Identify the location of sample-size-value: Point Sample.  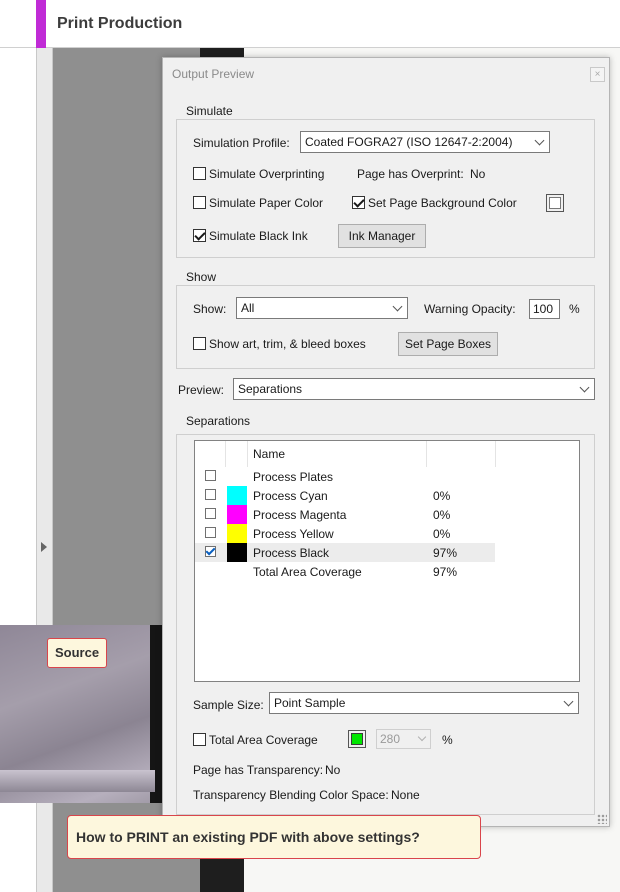
(310, 703).